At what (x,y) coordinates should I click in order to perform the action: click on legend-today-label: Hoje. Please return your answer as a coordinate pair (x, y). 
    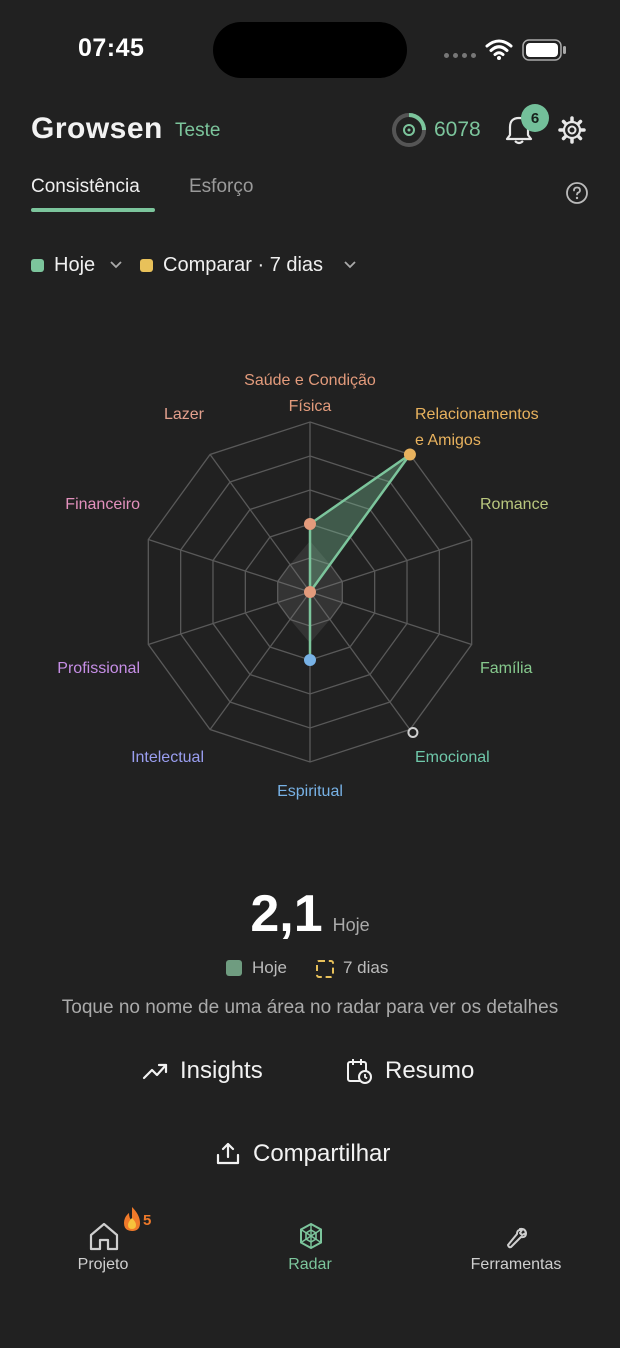
    Looking at the image, I should click on (269, 967).